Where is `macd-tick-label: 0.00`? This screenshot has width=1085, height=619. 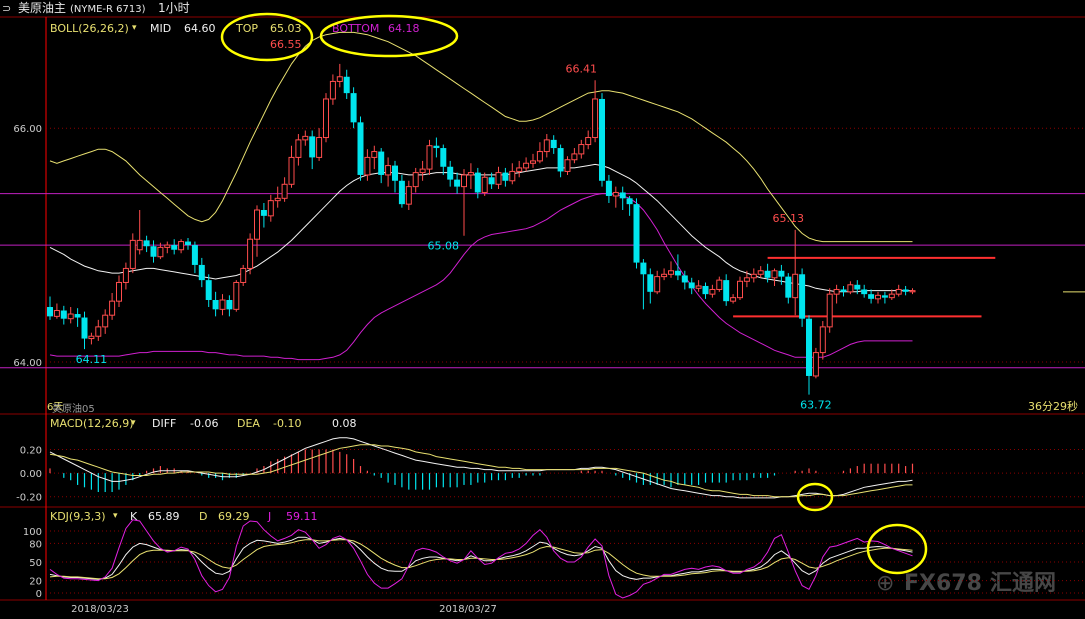
macd-tick-label: 0.00 is located at coordinates (31, 474).